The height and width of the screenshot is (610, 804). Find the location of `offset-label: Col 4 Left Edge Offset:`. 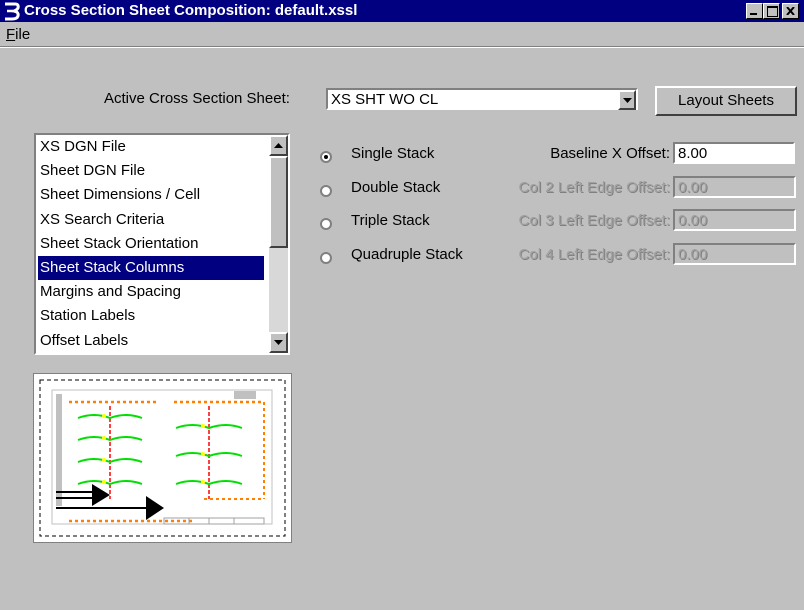

offset-label: Col 4 Left Edge Offset: is located at coordinates (594, 254).